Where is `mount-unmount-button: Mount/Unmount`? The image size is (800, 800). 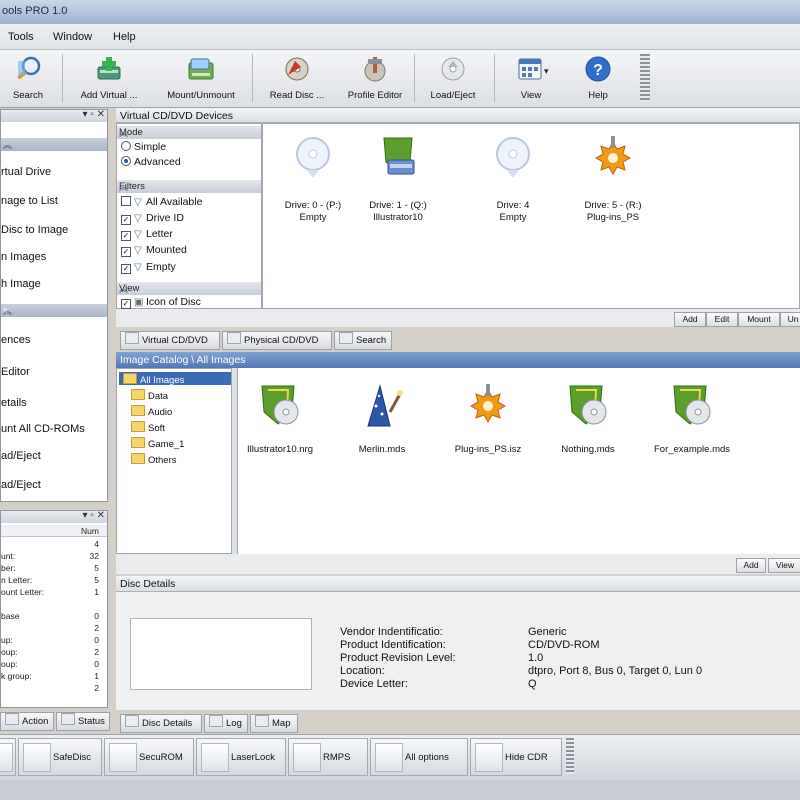
mount-unmount-button: Mount/Unmount is located at coordinates (201, 78).